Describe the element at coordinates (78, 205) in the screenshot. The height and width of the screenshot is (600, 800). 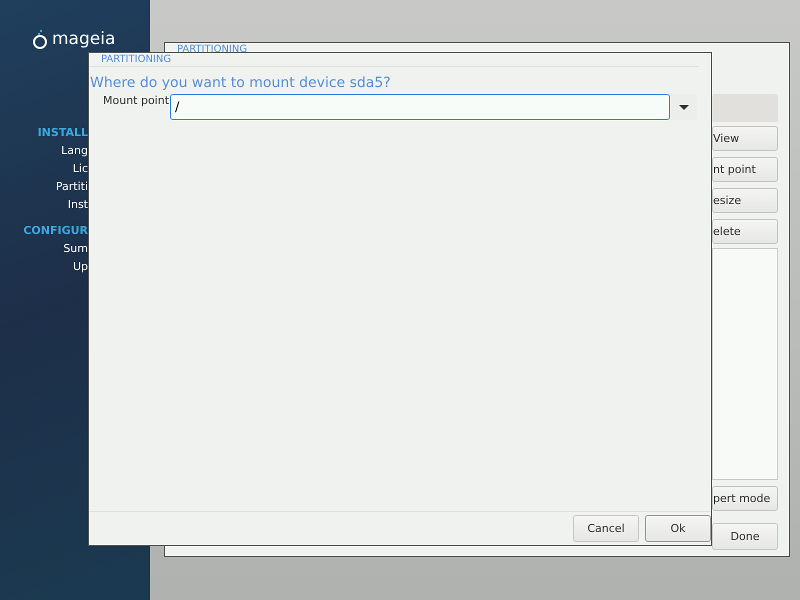
I see `step-item: Inst` at that location.